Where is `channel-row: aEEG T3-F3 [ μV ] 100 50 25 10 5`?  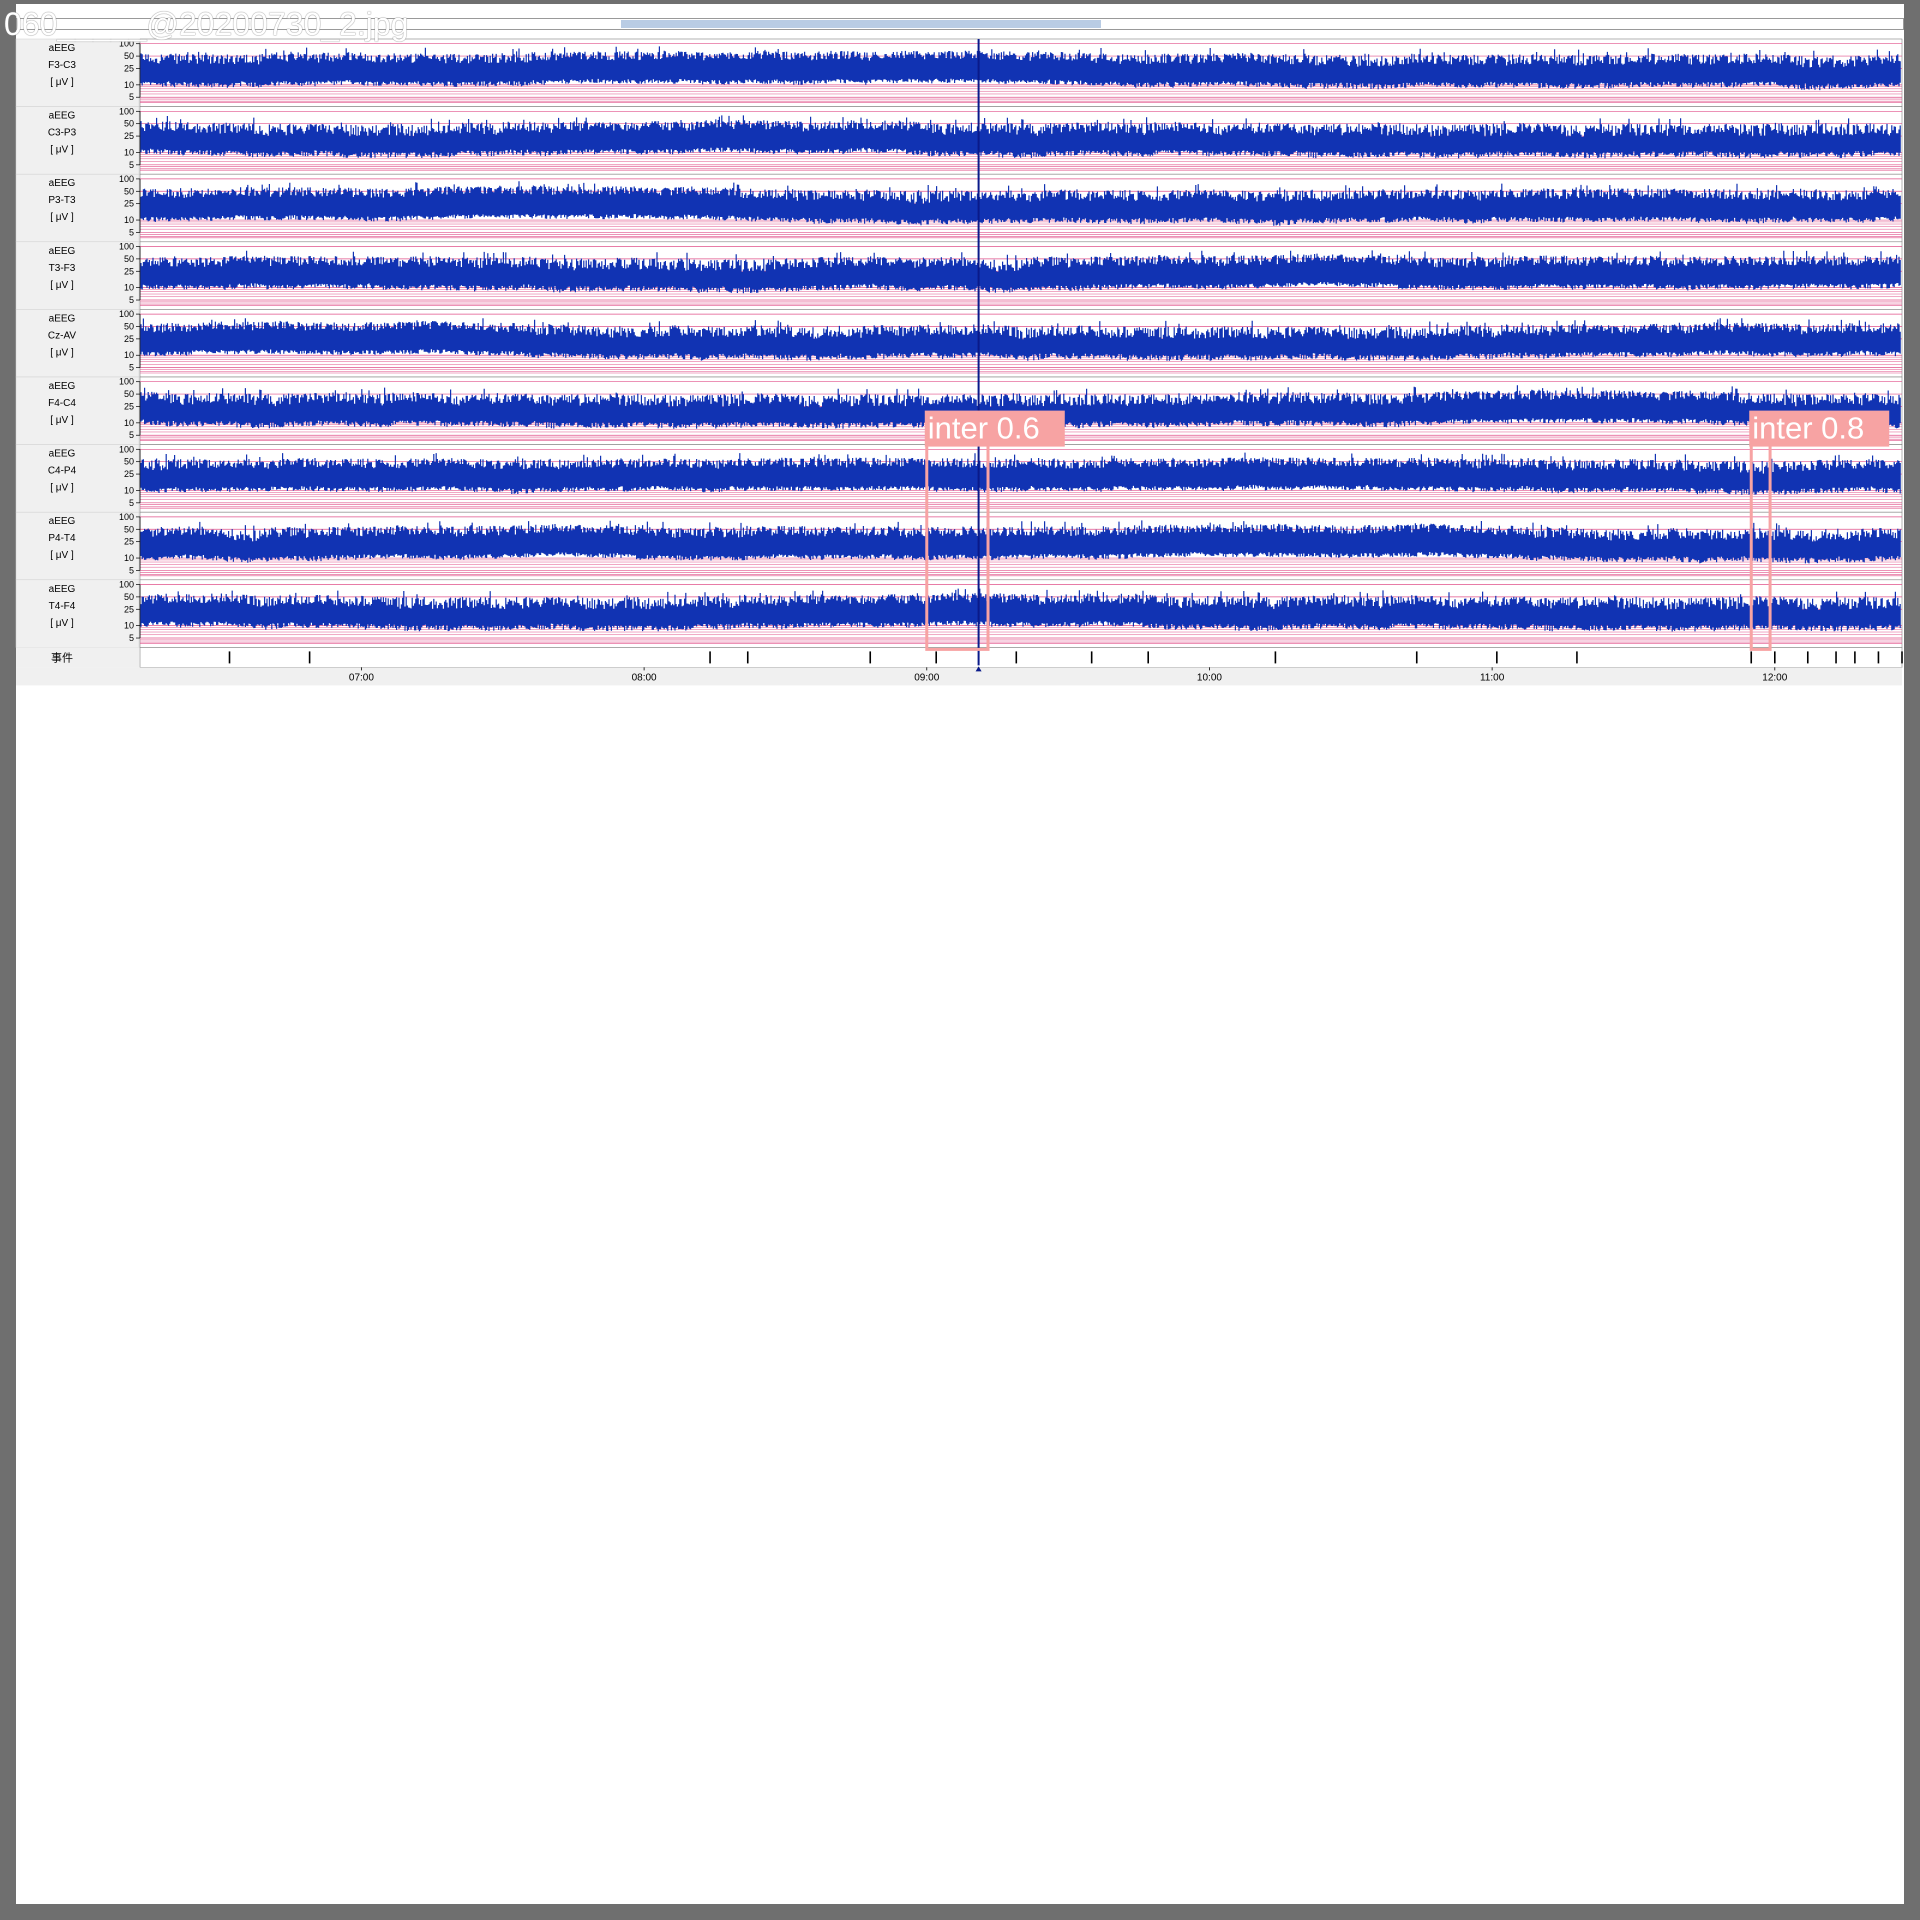
channel-row: aEEG T3-F3 [ μV ] 100 50 25 10 5 is located at coordinates (959, 275).